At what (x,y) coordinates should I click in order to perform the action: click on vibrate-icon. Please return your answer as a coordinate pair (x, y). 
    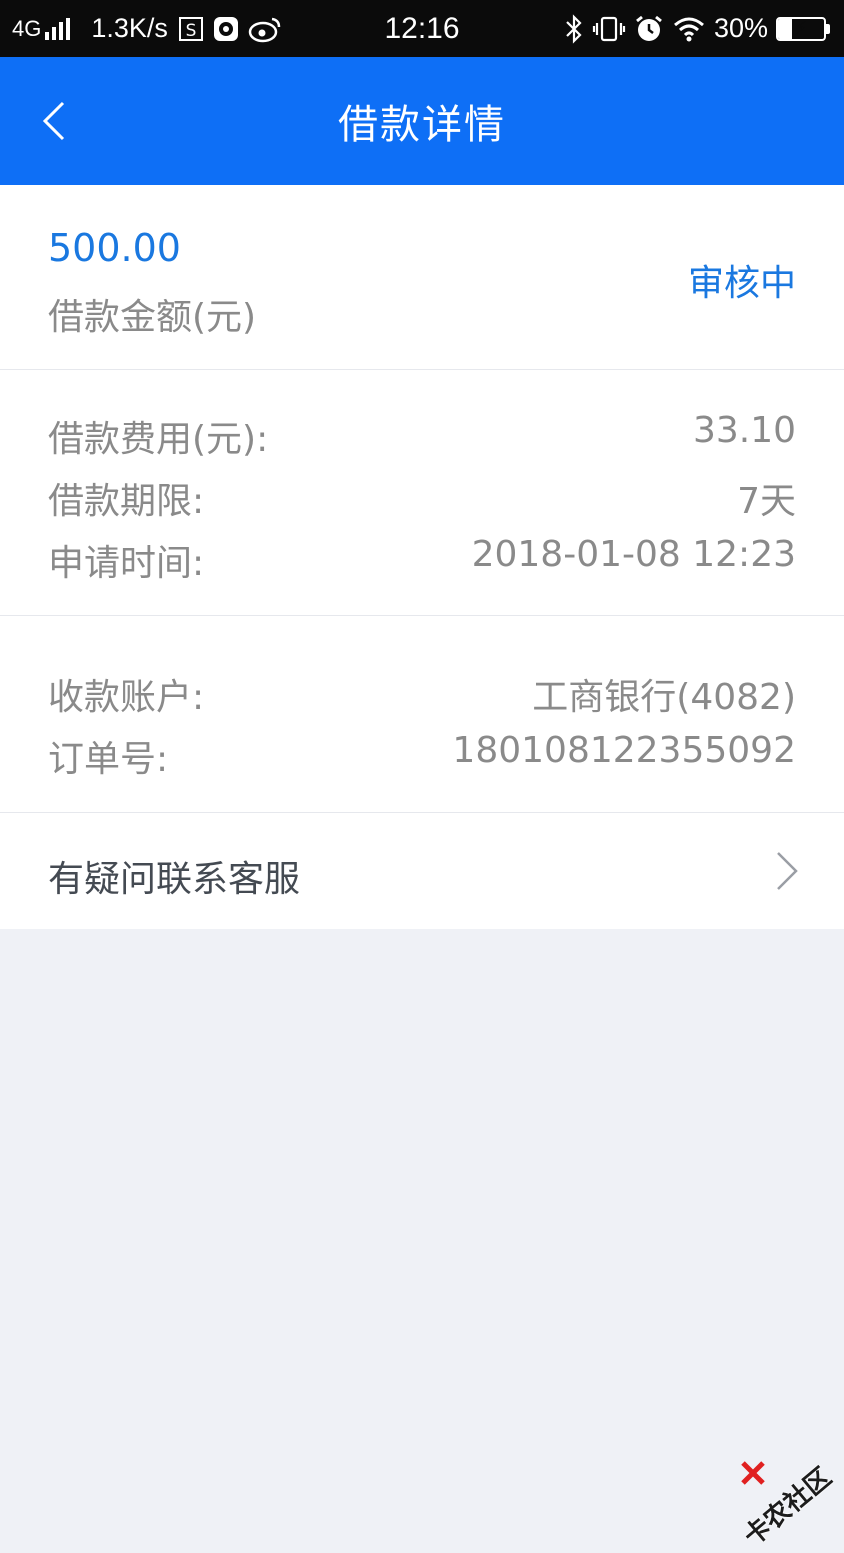
    Looking at the image, I should click on (609, 29).